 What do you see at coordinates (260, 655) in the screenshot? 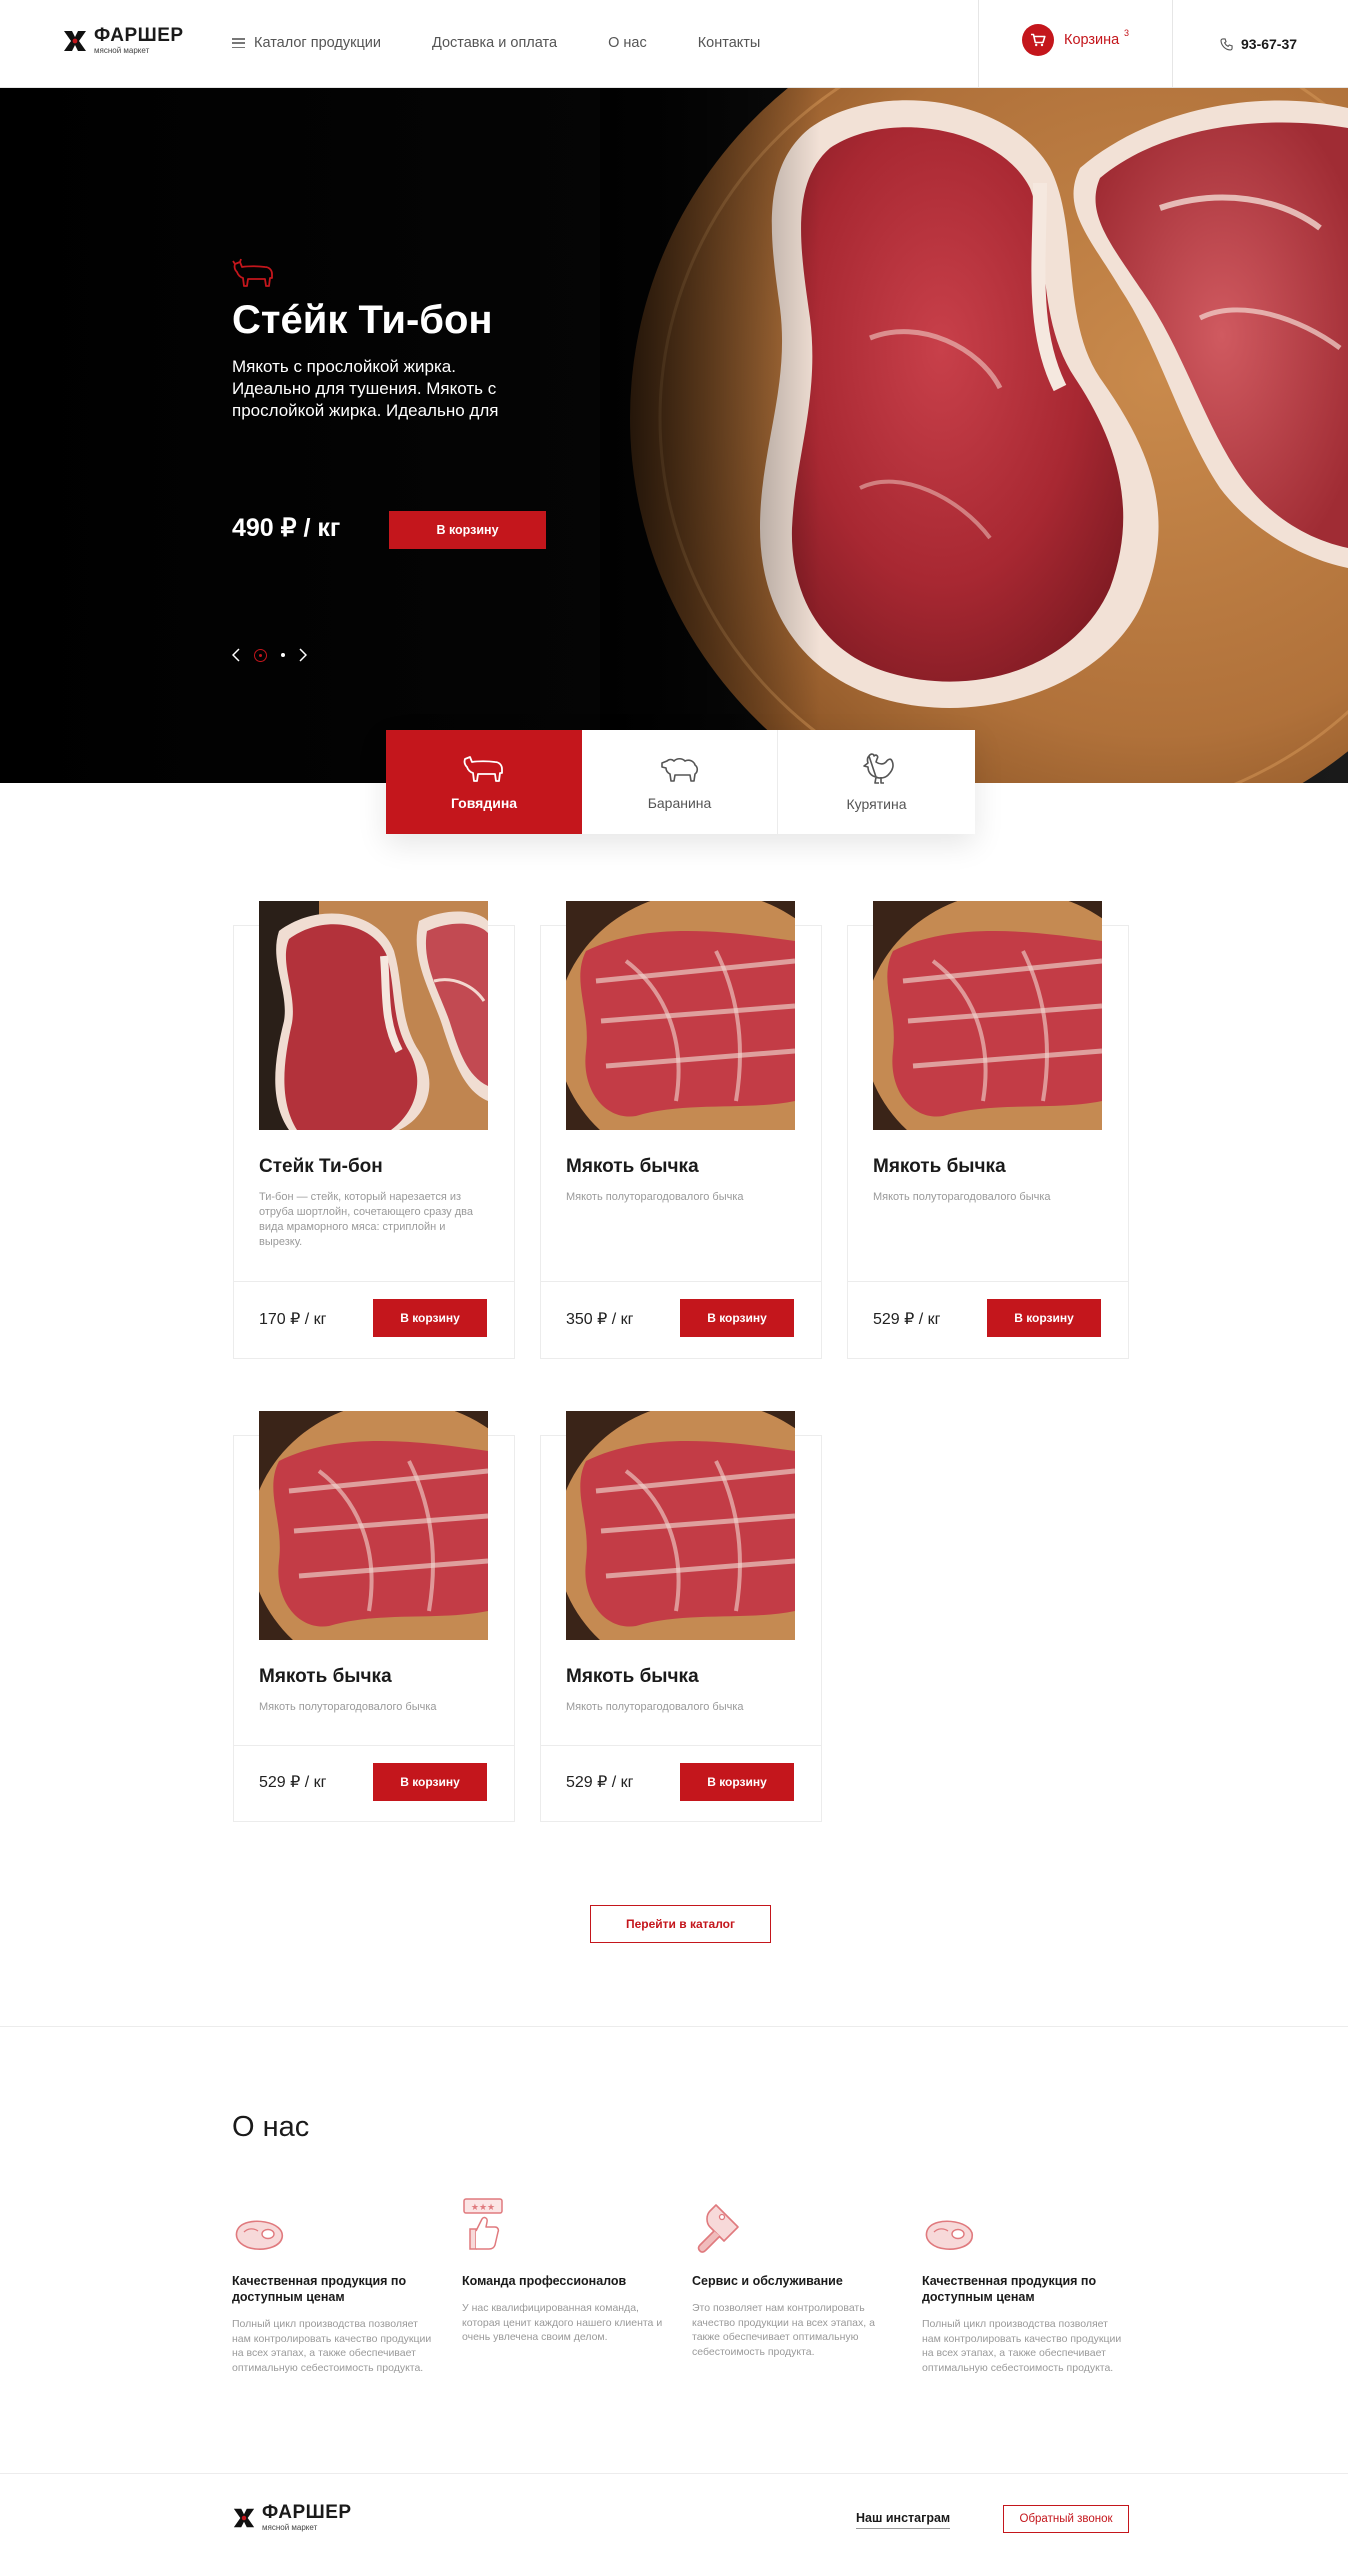
I see `slider-dot-active` at bounding box center [260, 655].